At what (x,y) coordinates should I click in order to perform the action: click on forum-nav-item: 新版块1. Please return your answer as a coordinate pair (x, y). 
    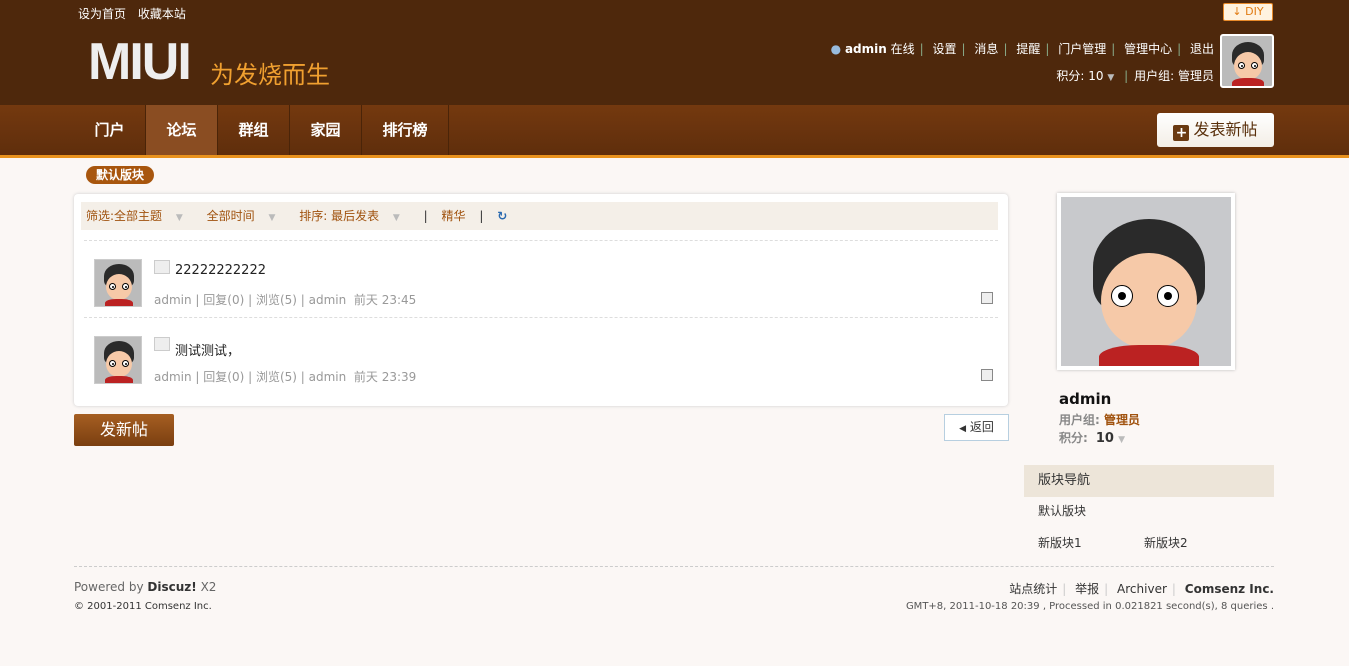
    Looking at the image, I should click on (1060, 542).